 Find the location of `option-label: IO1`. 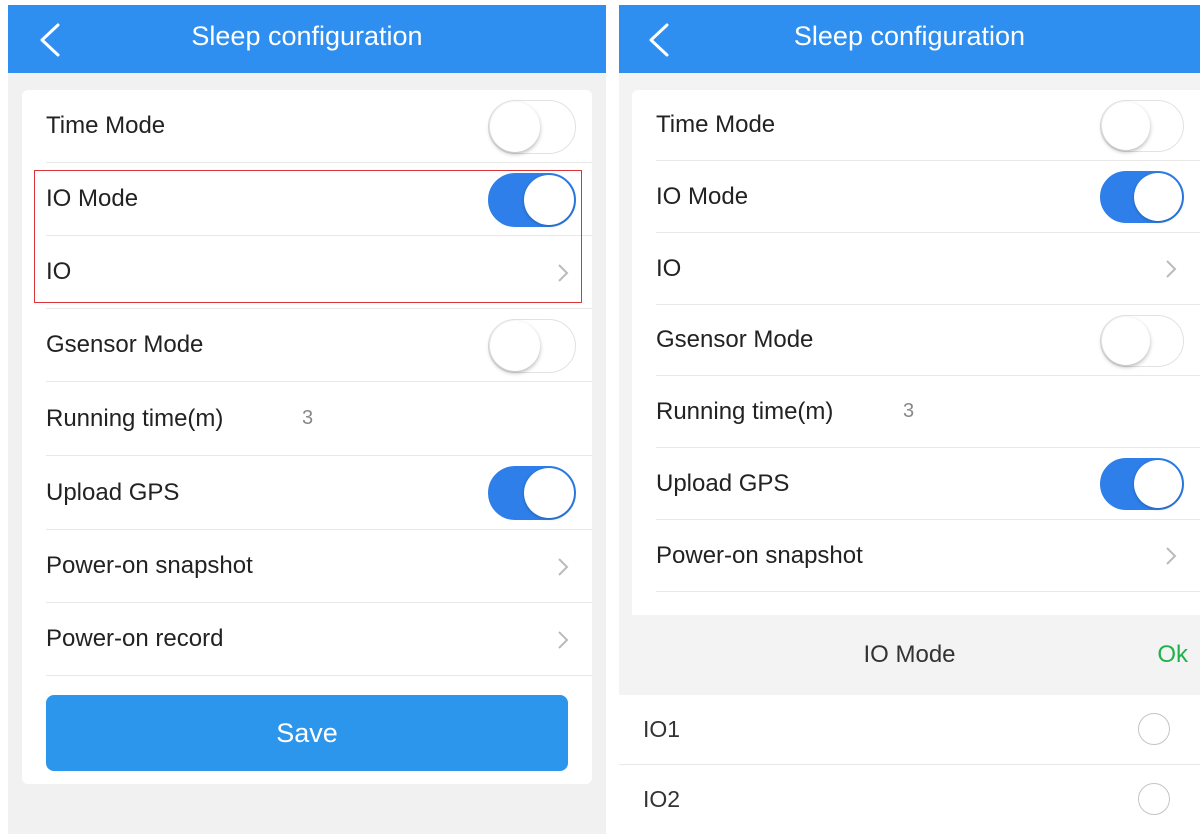

option-label: IO1 is located at coordinates (662, 729).